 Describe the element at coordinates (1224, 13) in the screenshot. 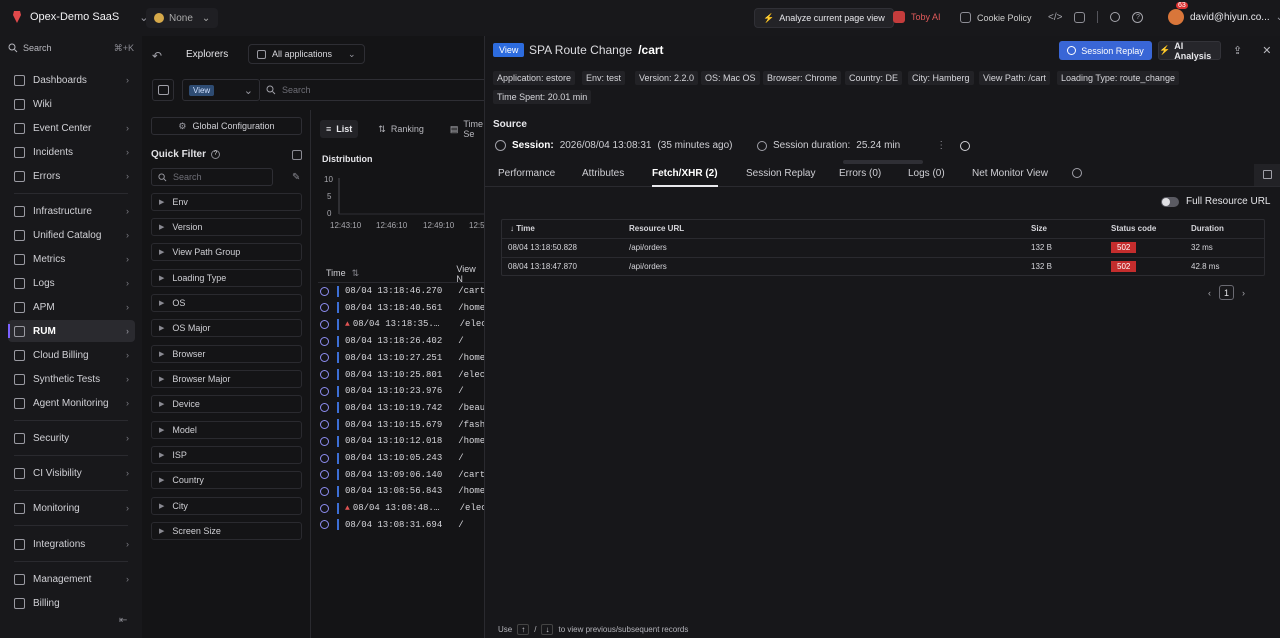

I see `account-menu: 63 david@hiyun.co... ⌄` at that location.